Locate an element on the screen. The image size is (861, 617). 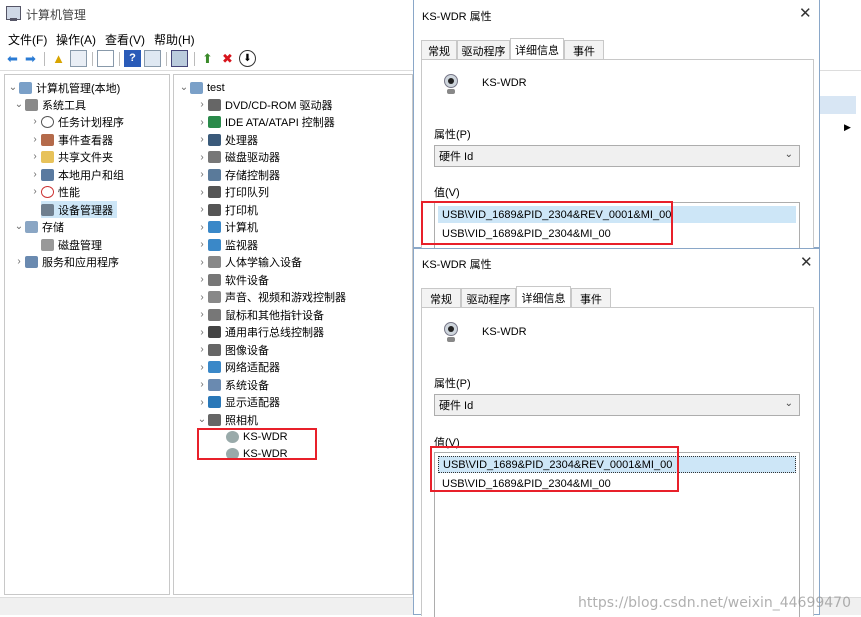
tree-root-computer: ⌄test is located at coordinates (201, 87).